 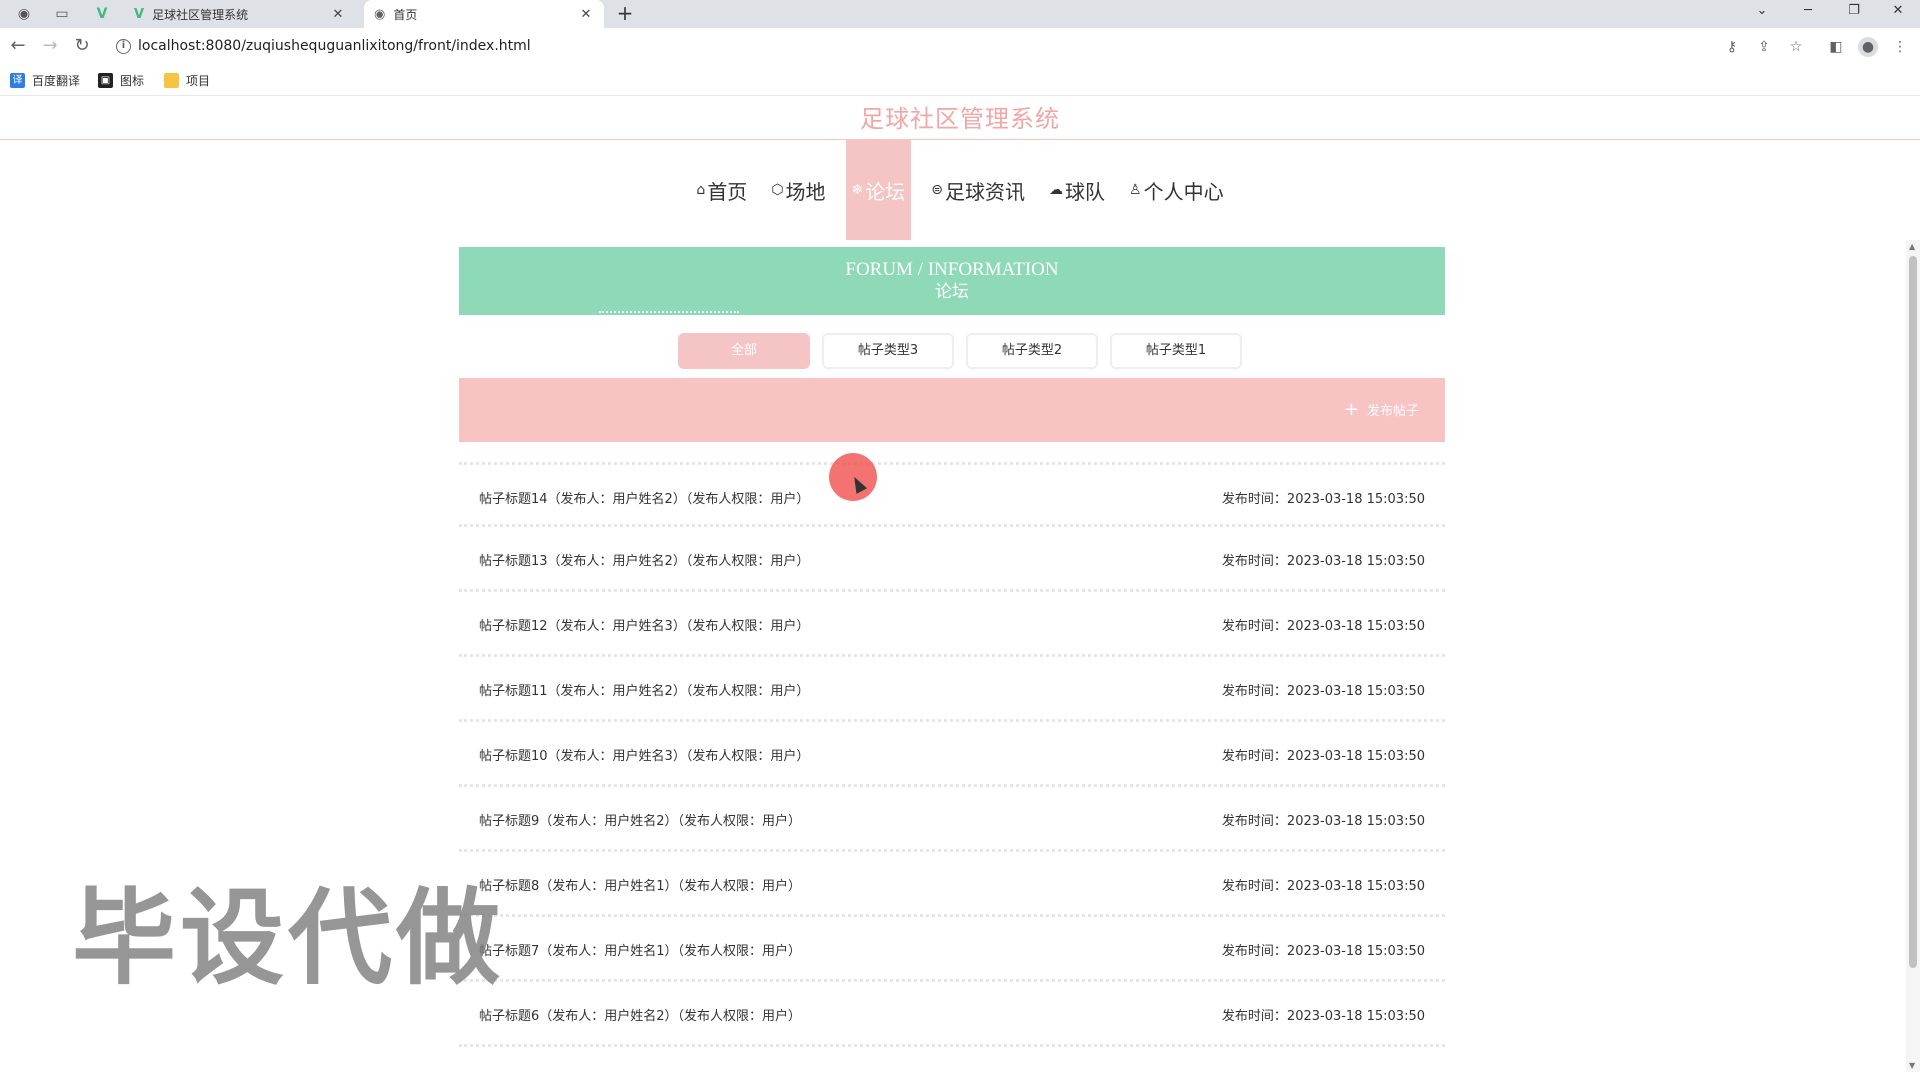 I want to click on back-icon: ←, so click(x=18, y=47).